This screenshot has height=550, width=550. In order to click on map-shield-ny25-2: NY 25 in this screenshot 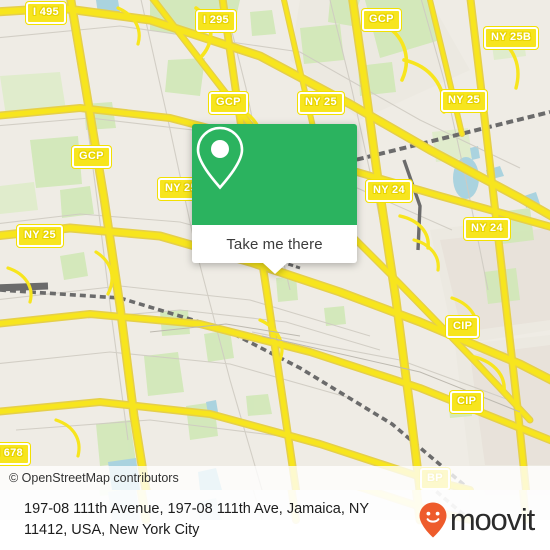, I will do `click(464, 101)`.